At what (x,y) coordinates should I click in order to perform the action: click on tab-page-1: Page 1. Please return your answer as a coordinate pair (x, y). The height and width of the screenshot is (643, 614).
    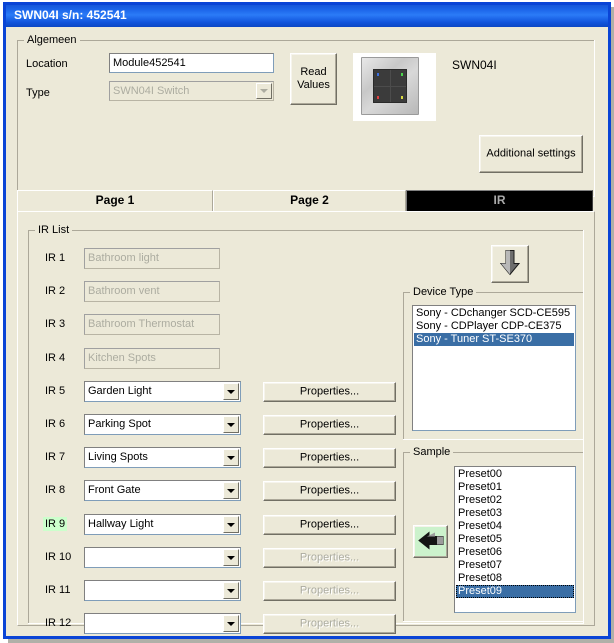
    Looking at the image, I should click on (115, 200).